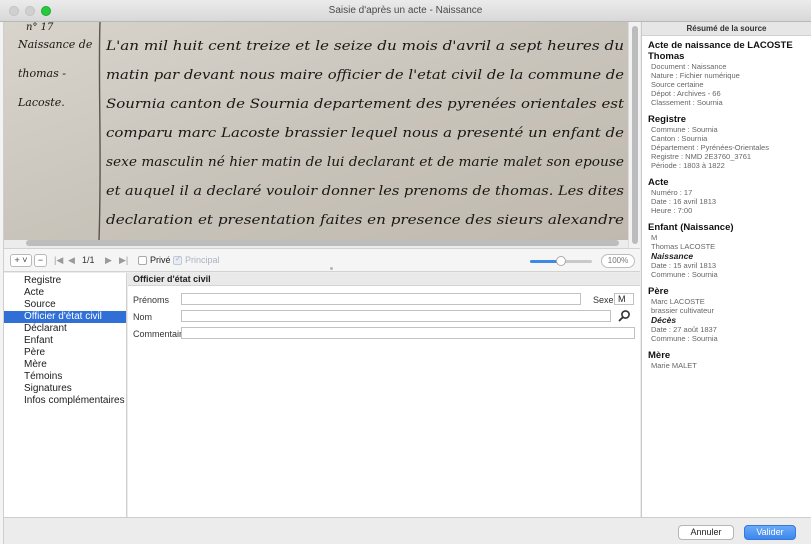  I want to click on summary-line: Classement : Sournia, so click(687, 102).